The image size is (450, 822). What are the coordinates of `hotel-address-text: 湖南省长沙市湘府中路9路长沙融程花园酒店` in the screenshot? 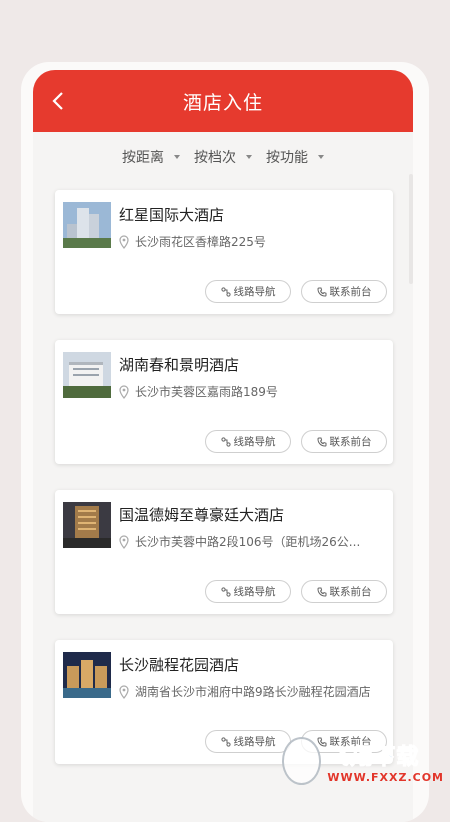 It's located at (253, 692).